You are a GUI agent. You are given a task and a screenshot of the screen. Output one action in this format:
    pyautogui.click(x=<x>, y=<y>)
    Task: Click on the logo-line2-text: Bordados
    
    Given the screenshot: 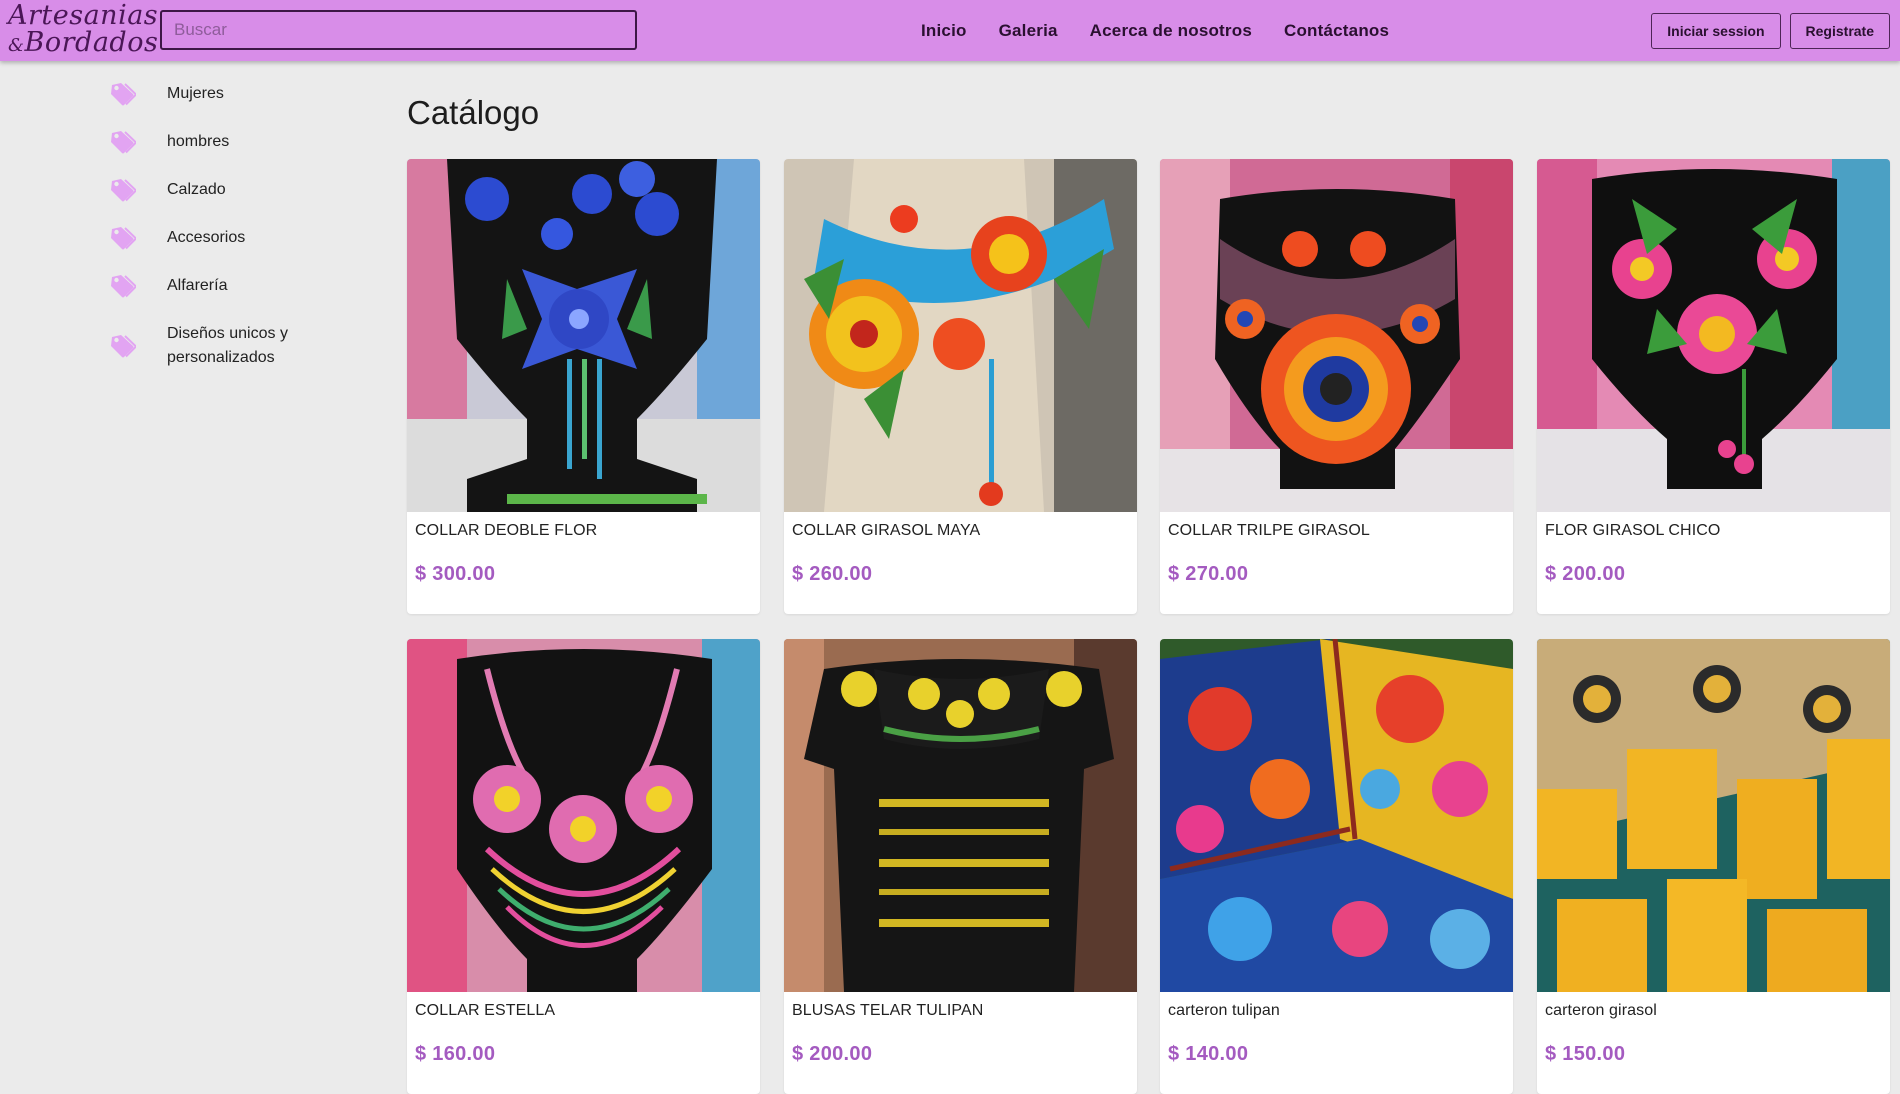 What is the action you would take?
    pyautogui.click(x=91, y=42)
    